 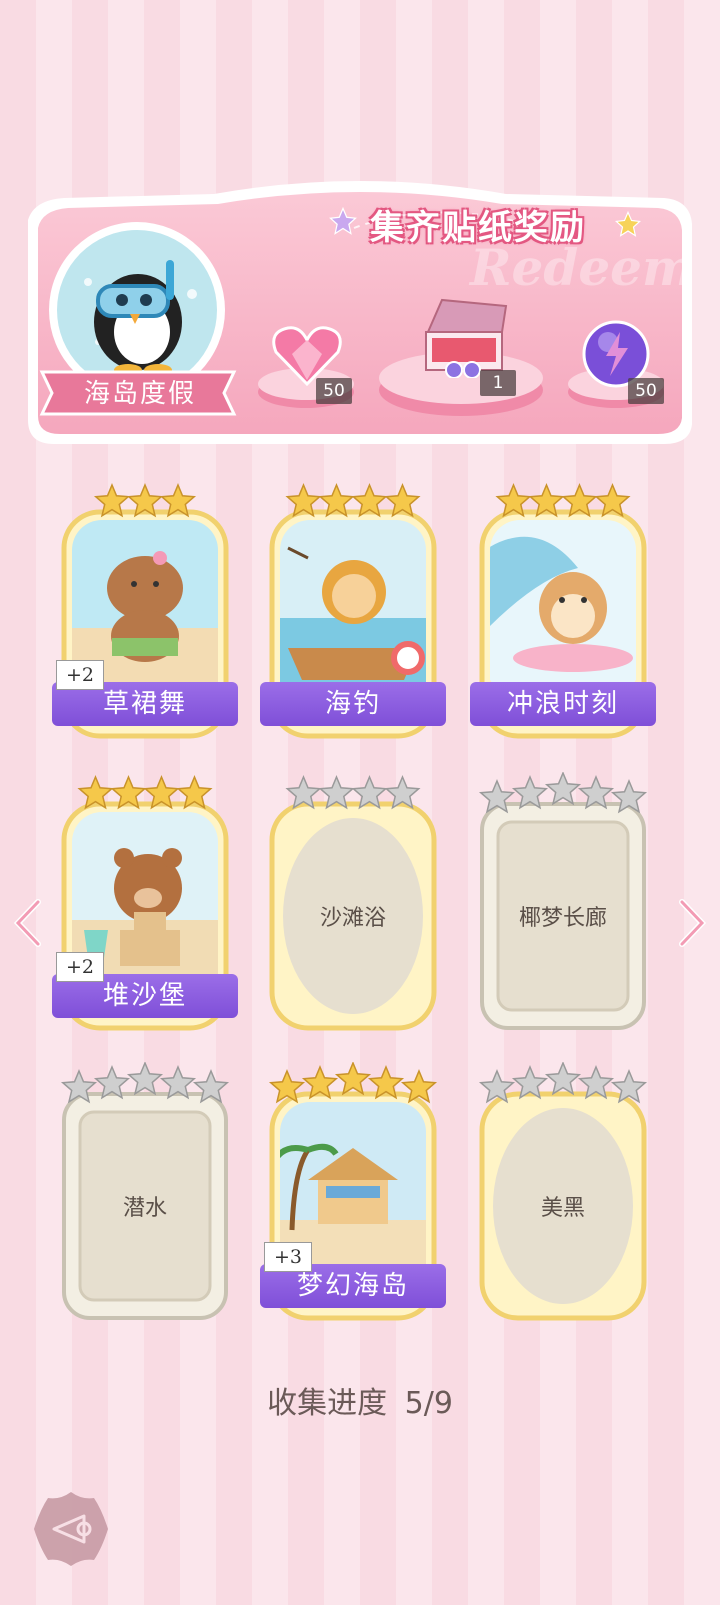 What do you see at coordinates (353, 1201) in the screenshot?
I see `sticker-card: 梦幻海岛 +3` at bounding box center [353, 1201].